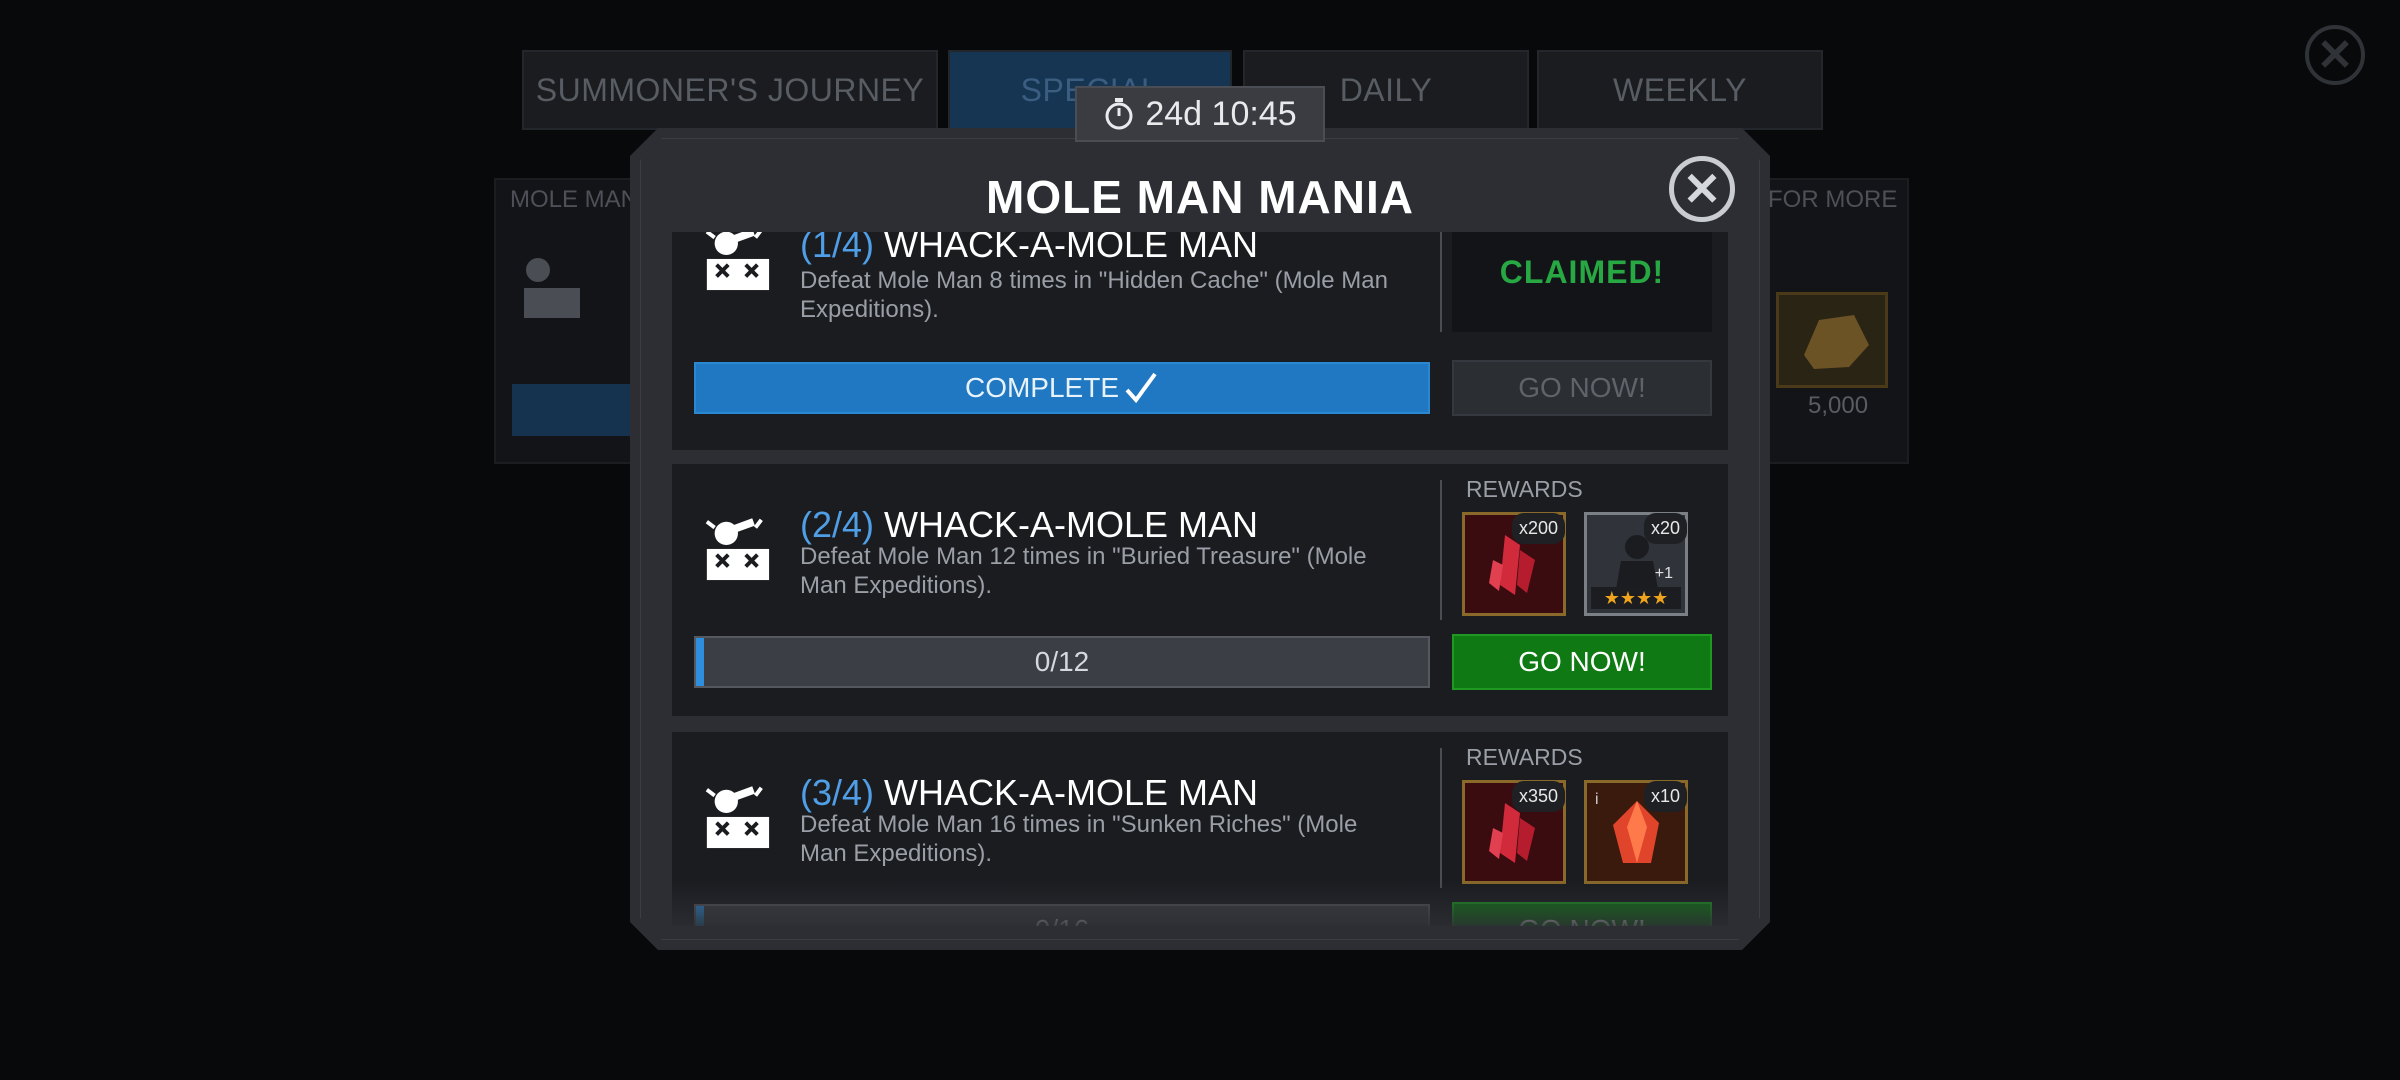  I want to click on quest-step: (3/4), so click(837, 792).